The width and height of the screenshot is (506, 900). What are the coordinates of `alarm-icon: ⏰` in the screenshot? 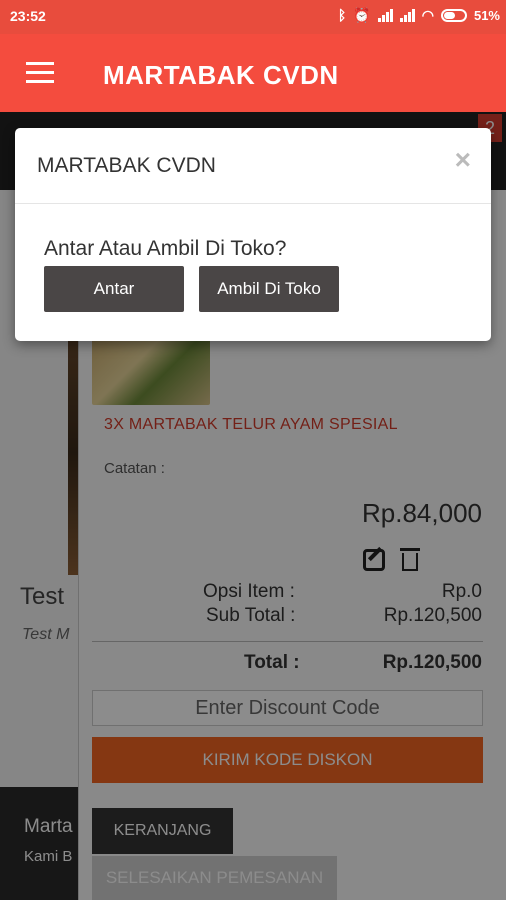 It's located at (362, 15).